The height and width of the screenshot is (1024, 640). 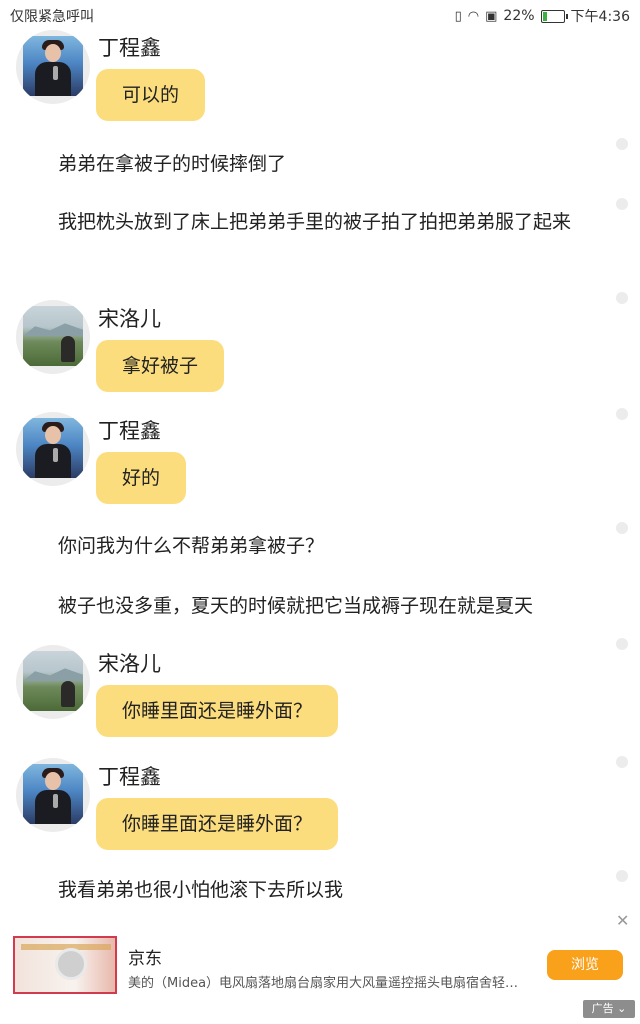 What do you see at coordinates (145, 959) in the screenshot?
I see `ad-brand: 京东` at bounding box center [145, 959].